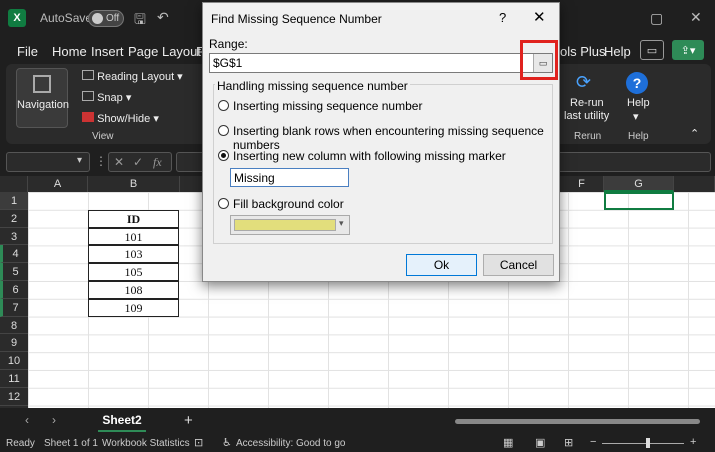 The height and width of the screenshot is (452, 715). Describe the element at coordinates (58, 184) in the screenshot. I see `column-header-a: A` at that location.